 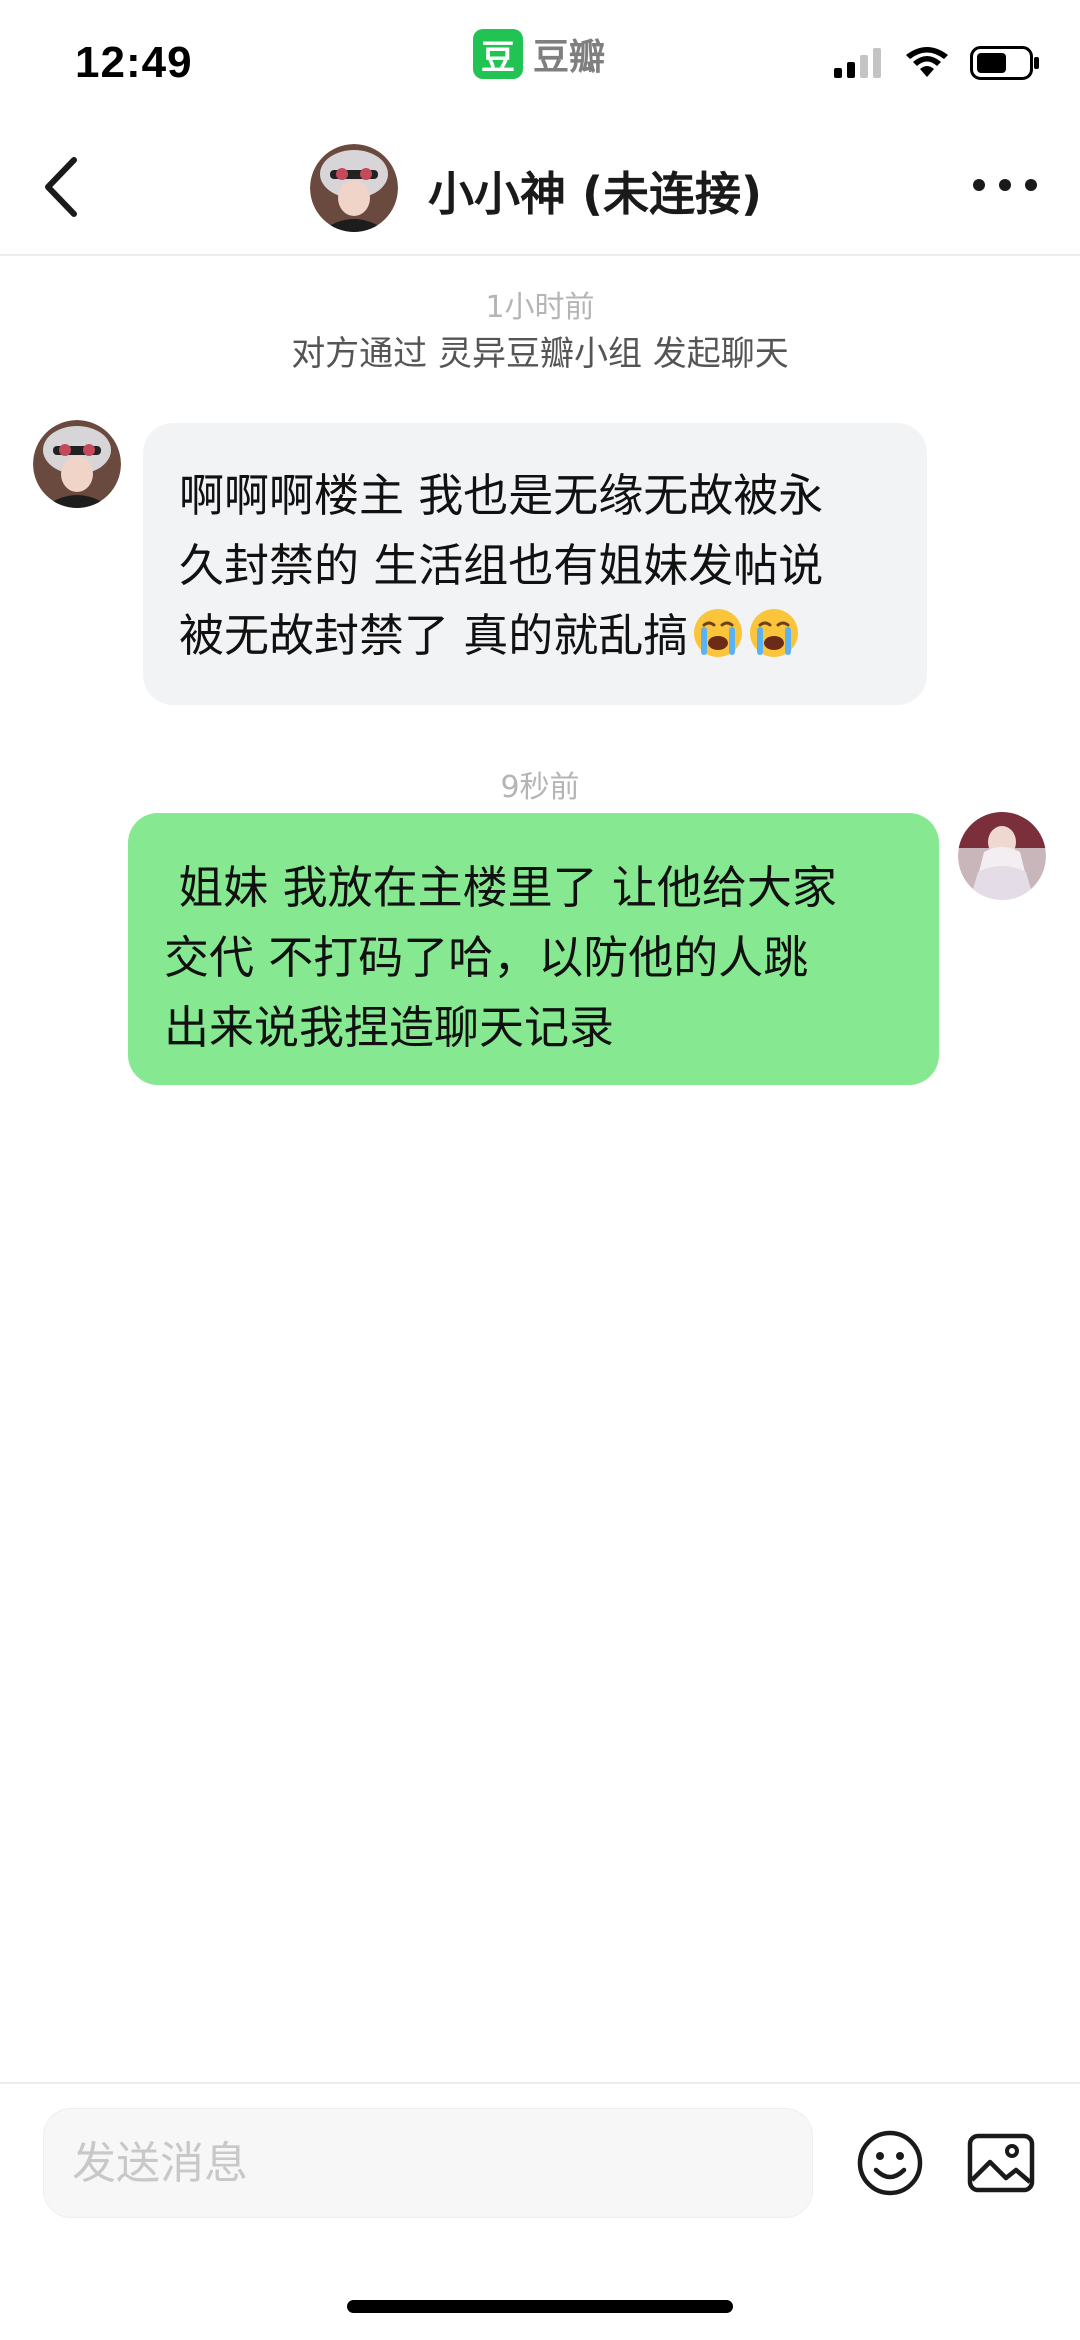 What do you see at coordinates (434, 635) in the screenshot?
I see `message-line: 被无故封禁了 真的就乱搞` at bounding box center [434, 635].